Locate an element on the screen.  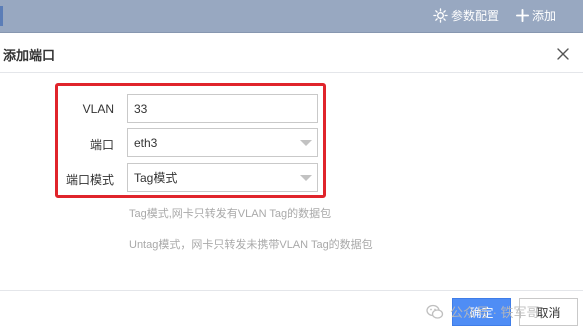
parameter-config-label: 参数配置 is located at coordinates (475, 16).